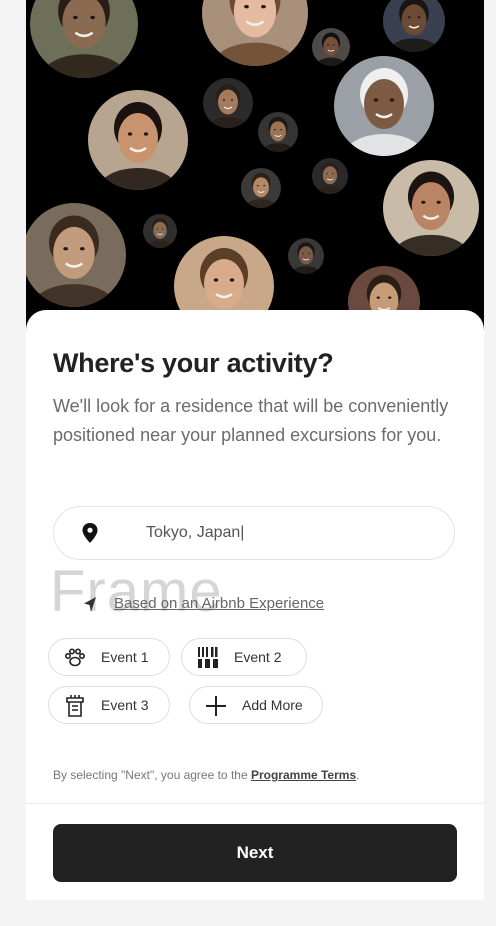 This screenshot has width=496, height=926. I want to click on event-chip-label: Event 1, so click(125, 657).